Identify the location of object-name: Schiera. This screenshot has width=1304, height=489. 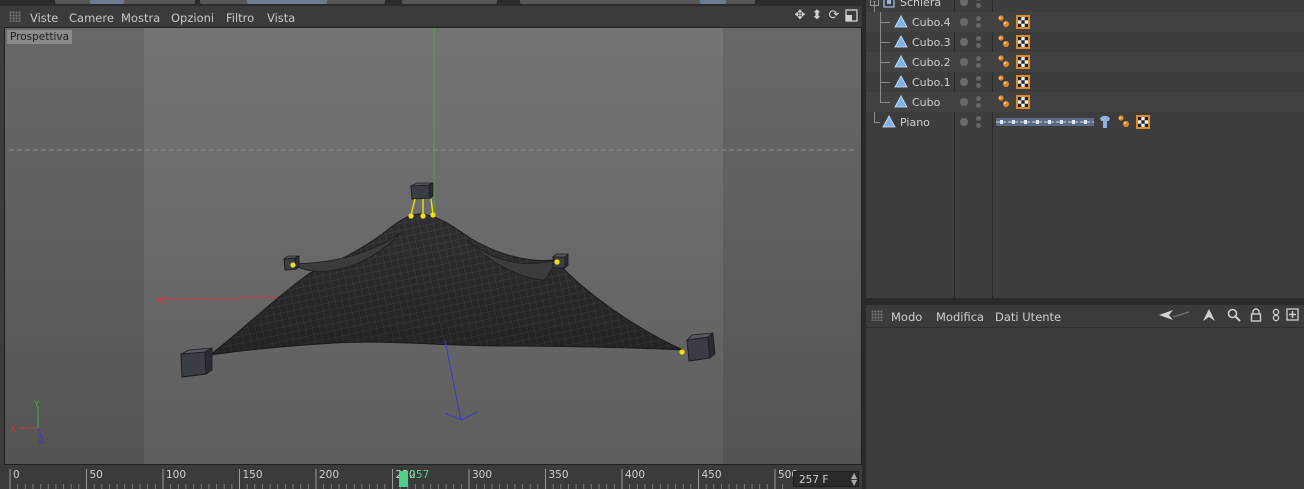
(920, 4).